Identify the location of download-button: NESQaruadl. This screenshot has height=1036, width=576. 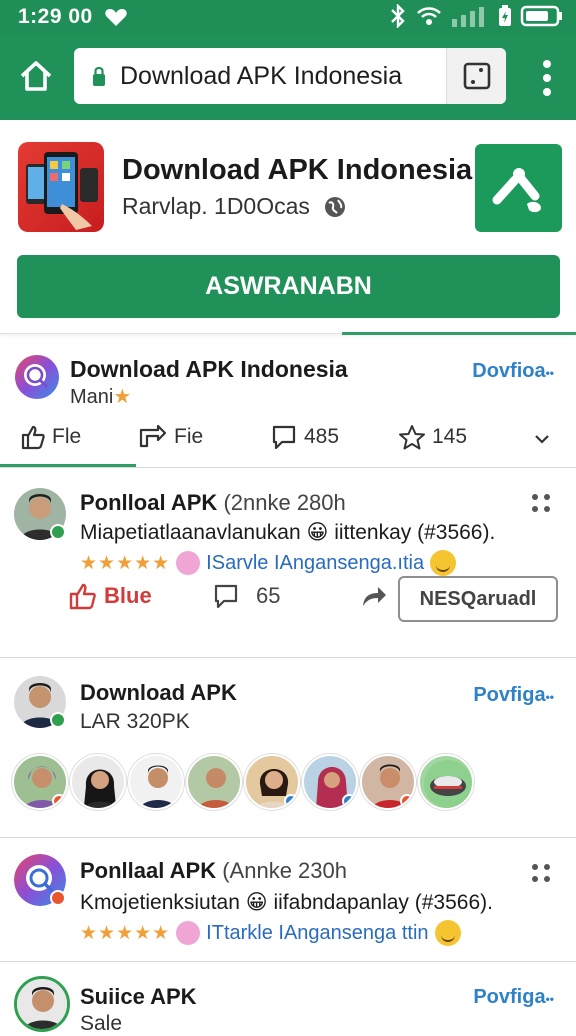
(478, 599).